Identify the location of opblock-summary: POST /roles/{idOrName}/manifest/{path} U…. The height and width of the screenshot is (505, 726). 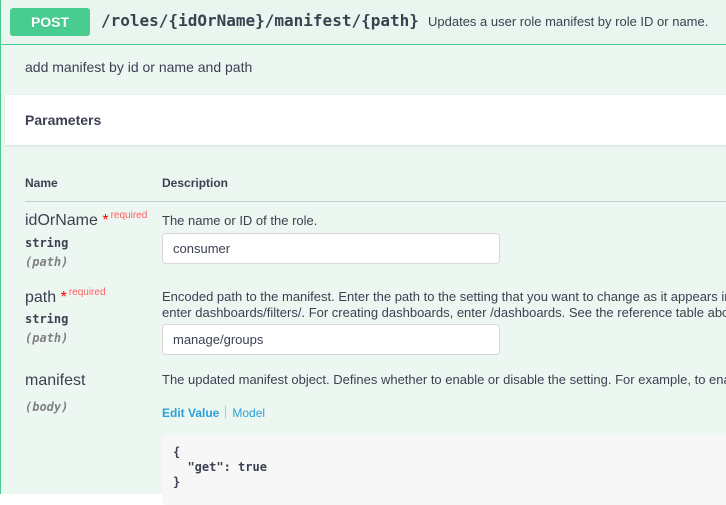
(363, 22).